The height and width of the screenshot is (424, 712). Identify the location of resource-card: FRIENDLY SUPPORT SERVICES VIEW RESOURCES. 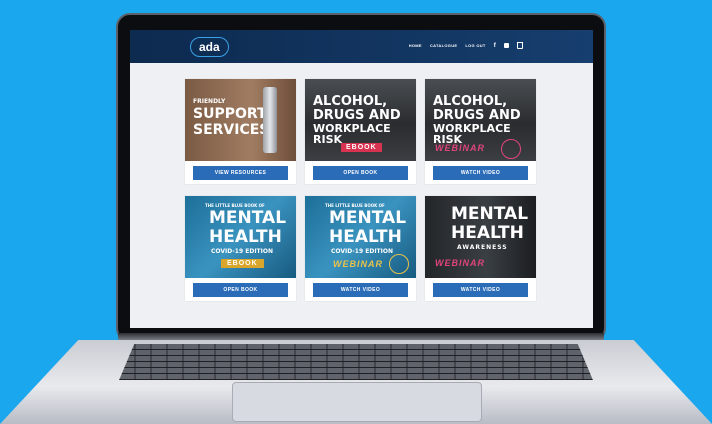
(240, 131).